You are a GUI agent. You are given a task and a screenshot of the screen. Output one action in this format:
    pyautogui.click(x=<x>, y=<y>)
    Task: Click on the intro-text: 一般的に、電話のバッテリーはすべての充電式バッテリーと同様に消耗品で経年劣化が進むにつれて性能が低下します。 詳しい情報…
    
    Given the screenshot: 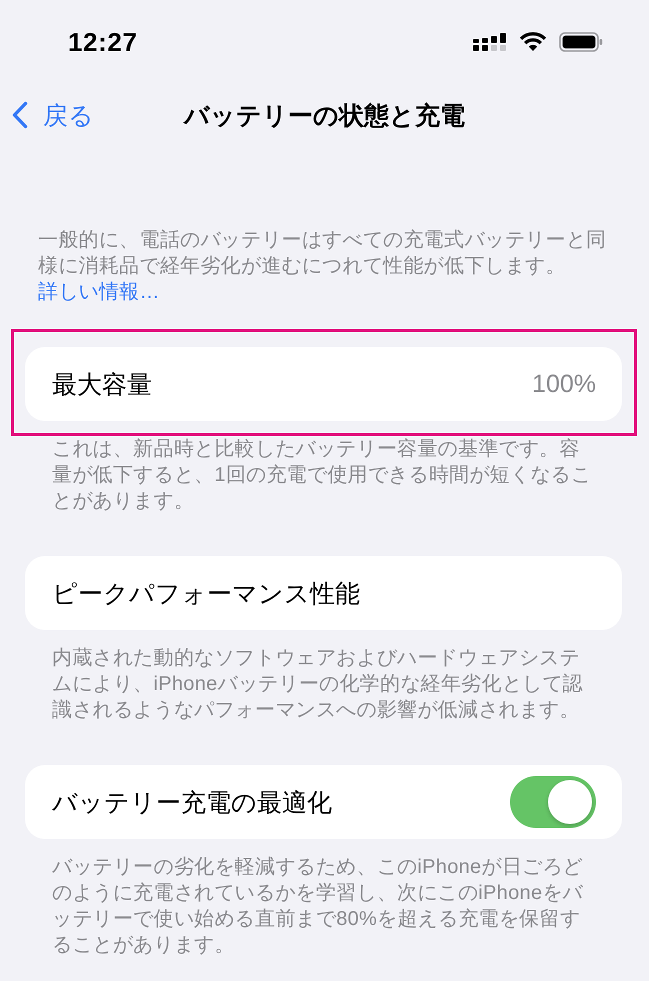 What is the action you would take?
    pyautogui.click(x=323, y=266)
    